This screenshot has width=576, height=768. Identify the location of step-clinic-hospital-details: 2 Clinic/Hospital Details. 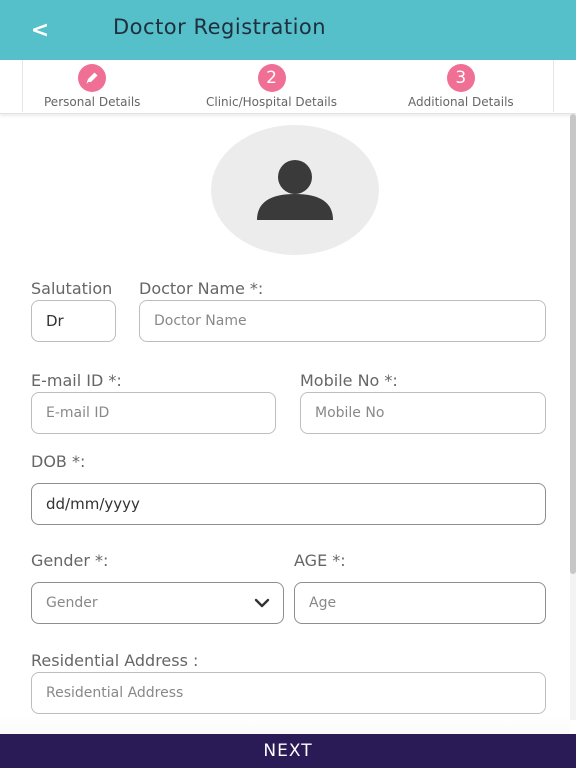
(271, 86).